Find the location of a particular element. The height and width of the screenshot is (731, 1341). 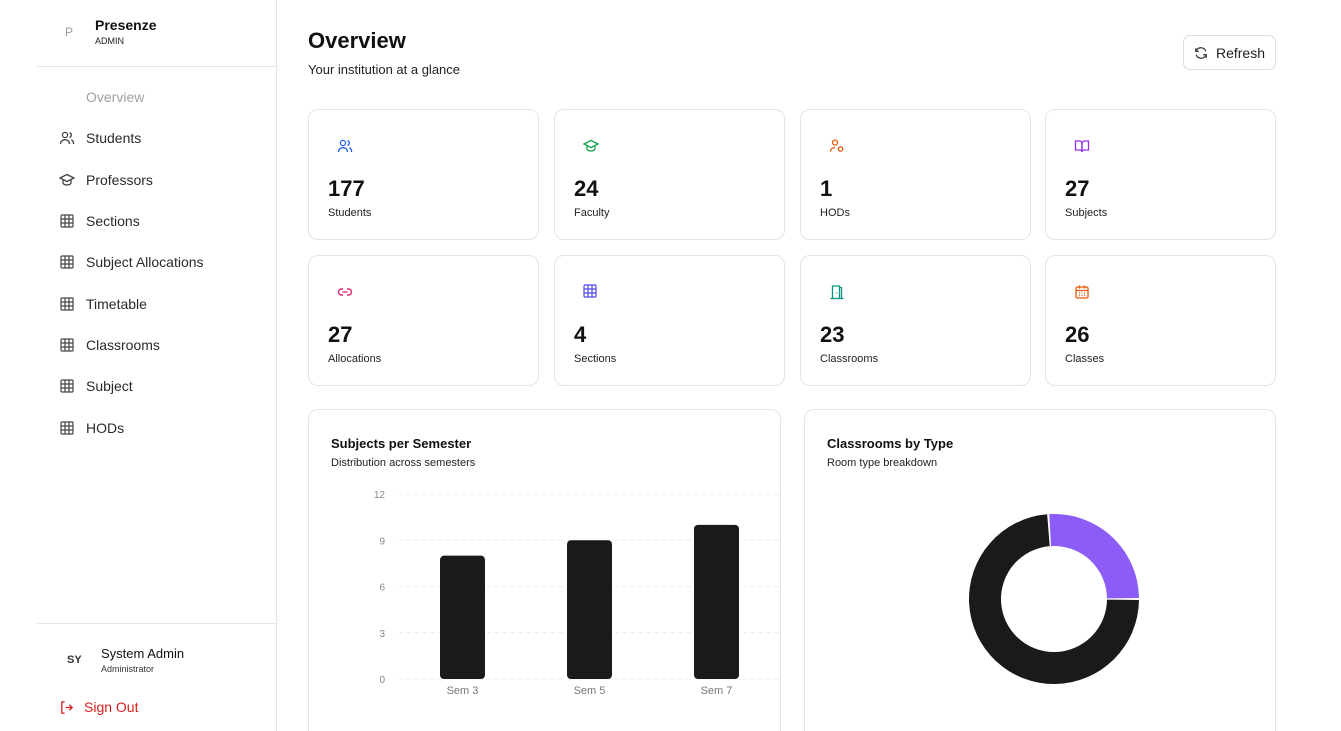

sign-out-label: Sign Out is located at coordinates (111, 707).